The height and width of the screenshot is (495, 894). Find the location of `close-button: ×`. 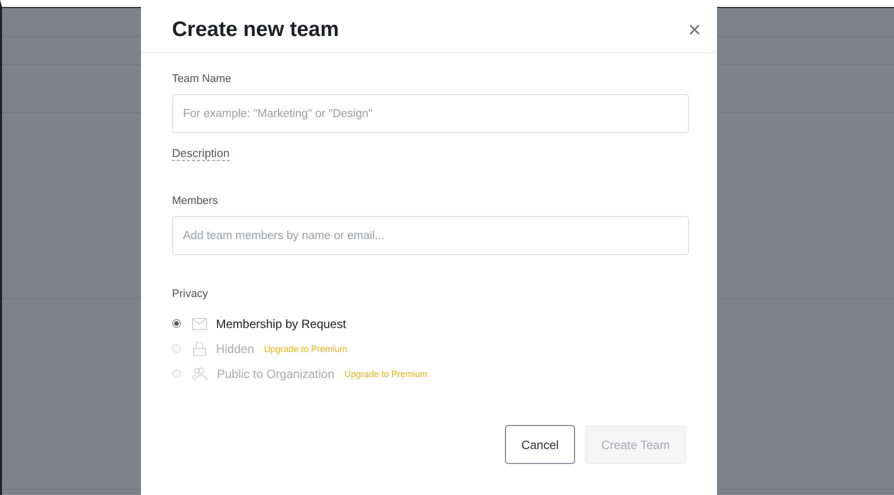

close-button: × is located at coordinates (694, 29).